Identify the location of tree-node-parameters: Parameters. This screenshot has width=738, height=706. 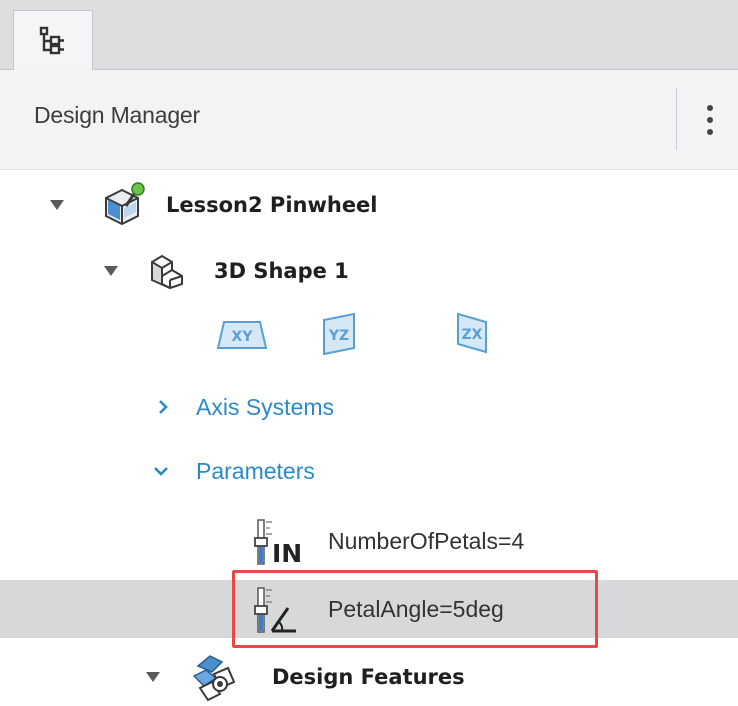
(369, 471).